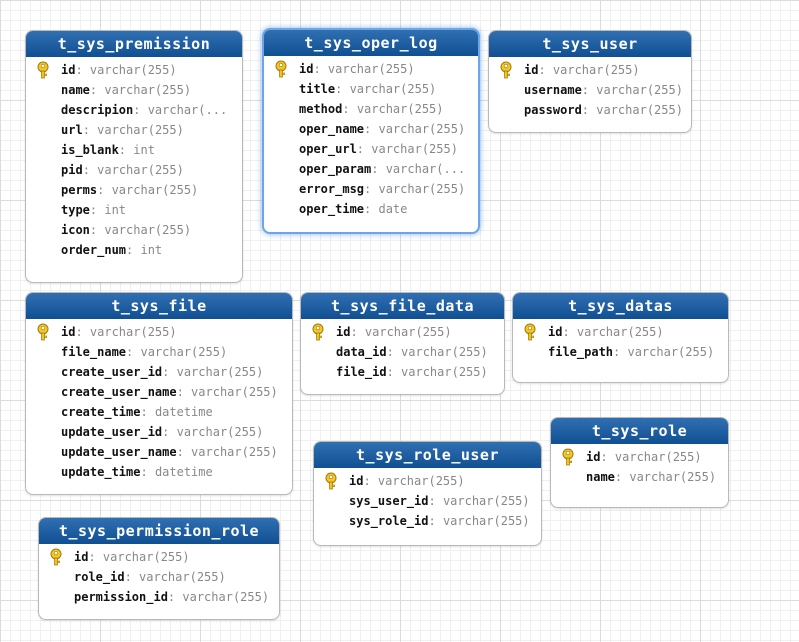 The width and height of the screenshot is (799, 642). I want to click on field-row: file_id: varchar(255), so click(402, 372).